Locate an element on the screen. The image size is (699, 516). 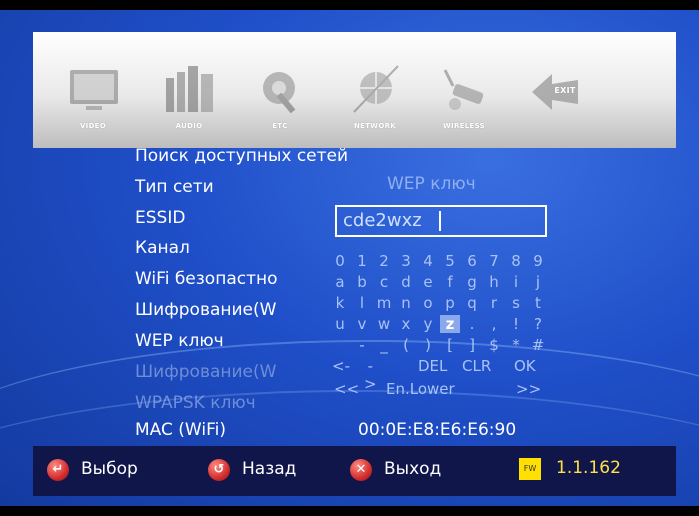
hint-exit-label: Выход is located at coordinates (413, 469).